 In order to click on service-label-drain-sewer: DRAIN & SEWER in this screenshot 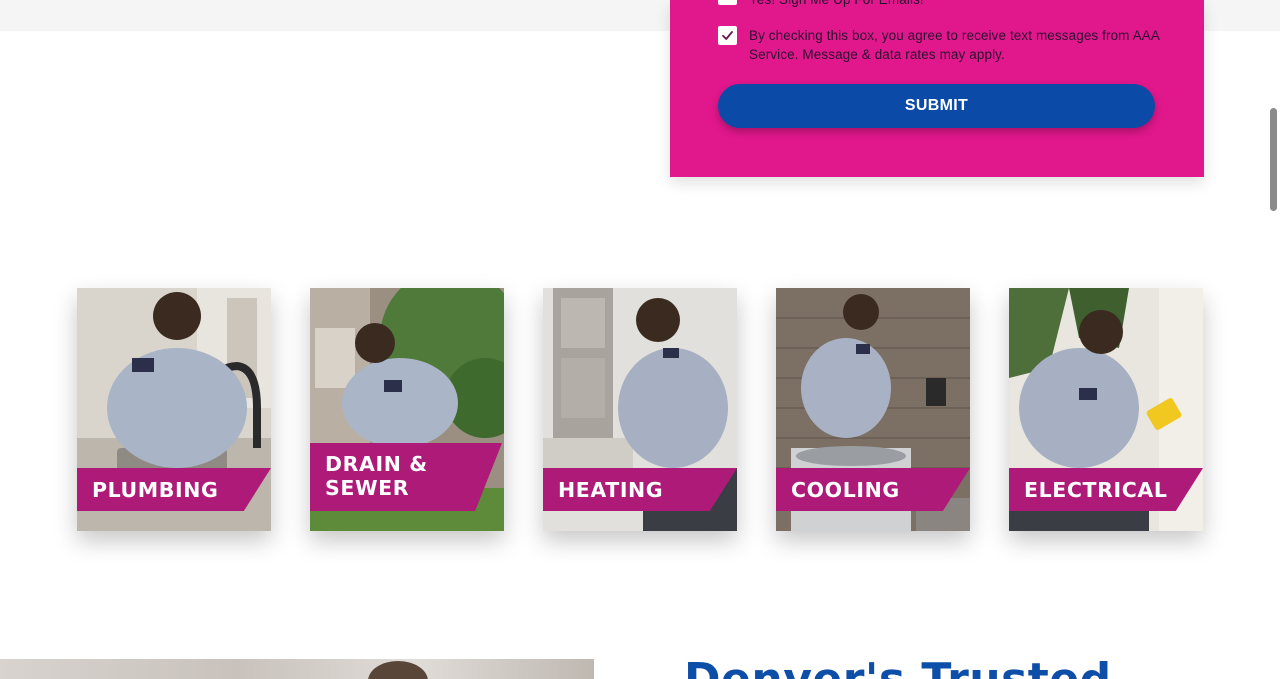, I will do `click(405, 476)`.